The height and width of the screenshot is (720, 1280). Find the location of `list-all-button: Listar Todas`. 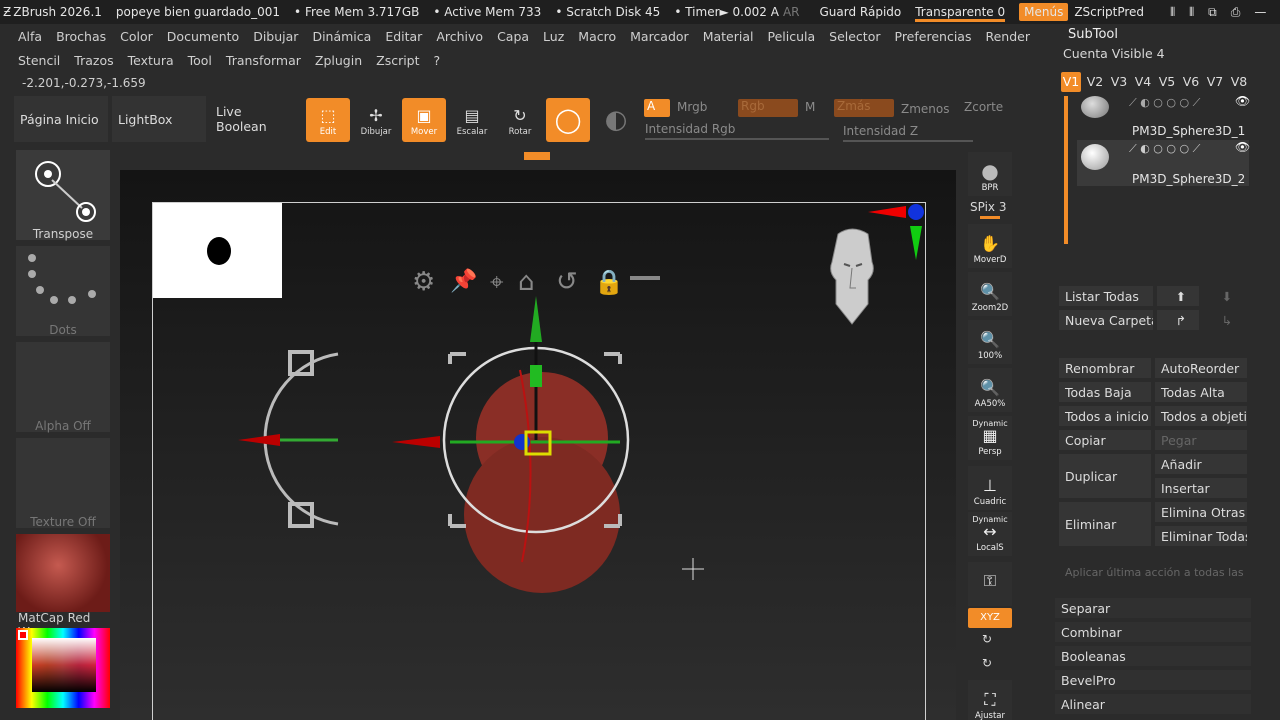

list-all-button: Listar Todas is located at coordinates (1106, 296).